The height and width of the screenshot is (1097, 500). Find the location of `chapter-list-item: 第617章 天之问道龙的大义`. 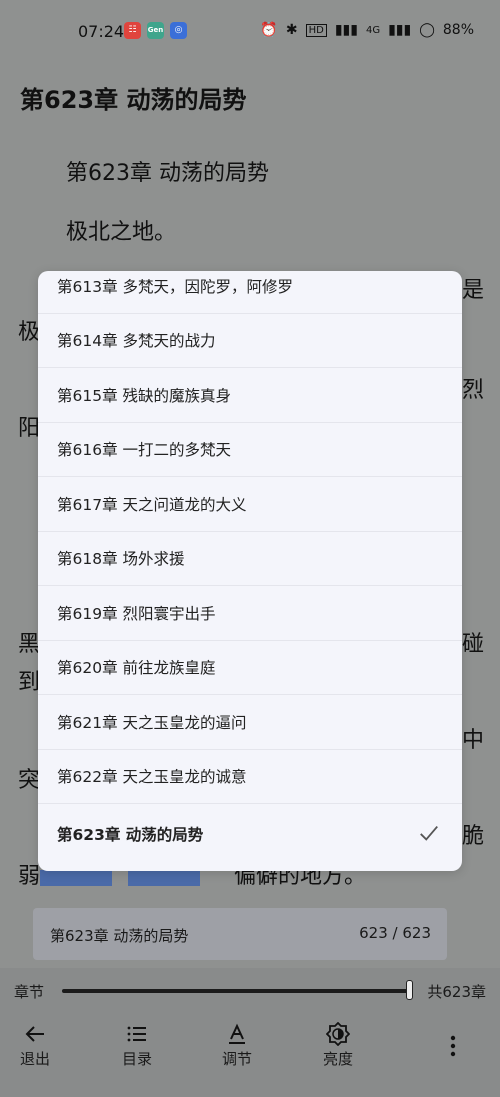

chapter-list-item: 第617章 天之问道龙的大义 is located at coordinates (250, 504).